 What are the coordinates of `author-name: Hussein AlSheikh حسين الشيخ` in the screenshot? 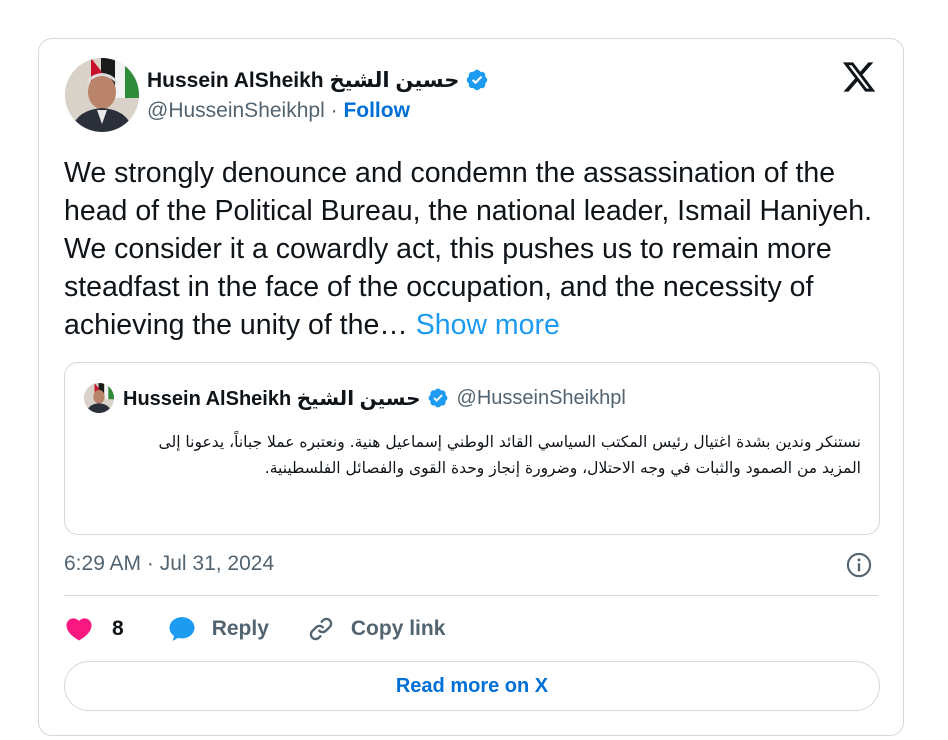 It's located at (303, 80).